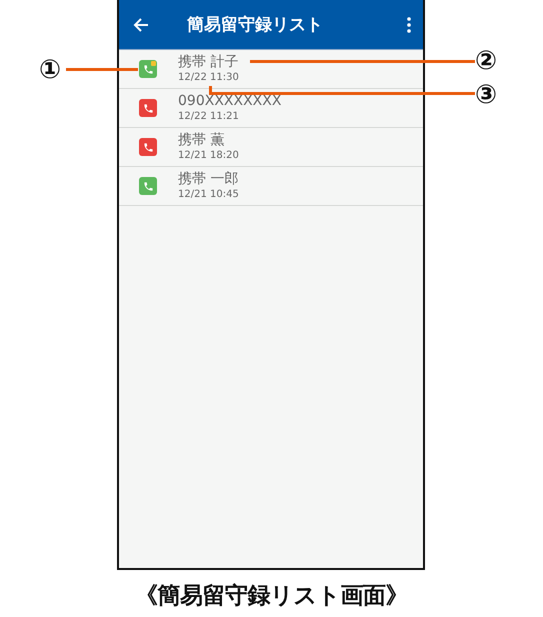 This screenshot has width=543, height=617. I want to click on back-icon, so click(141, 25).